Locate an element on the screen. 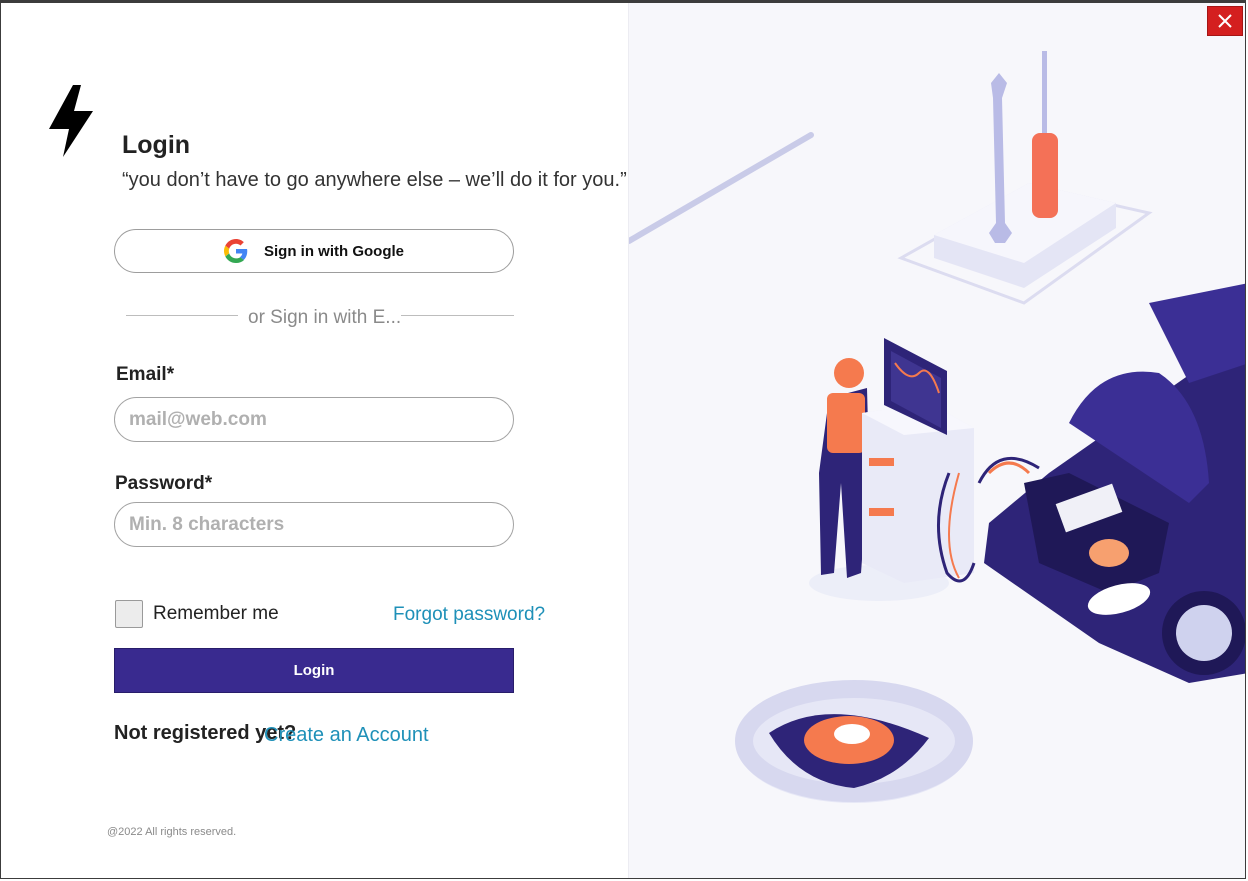  remember-me-checkbox is located at coordinates (129, 614).